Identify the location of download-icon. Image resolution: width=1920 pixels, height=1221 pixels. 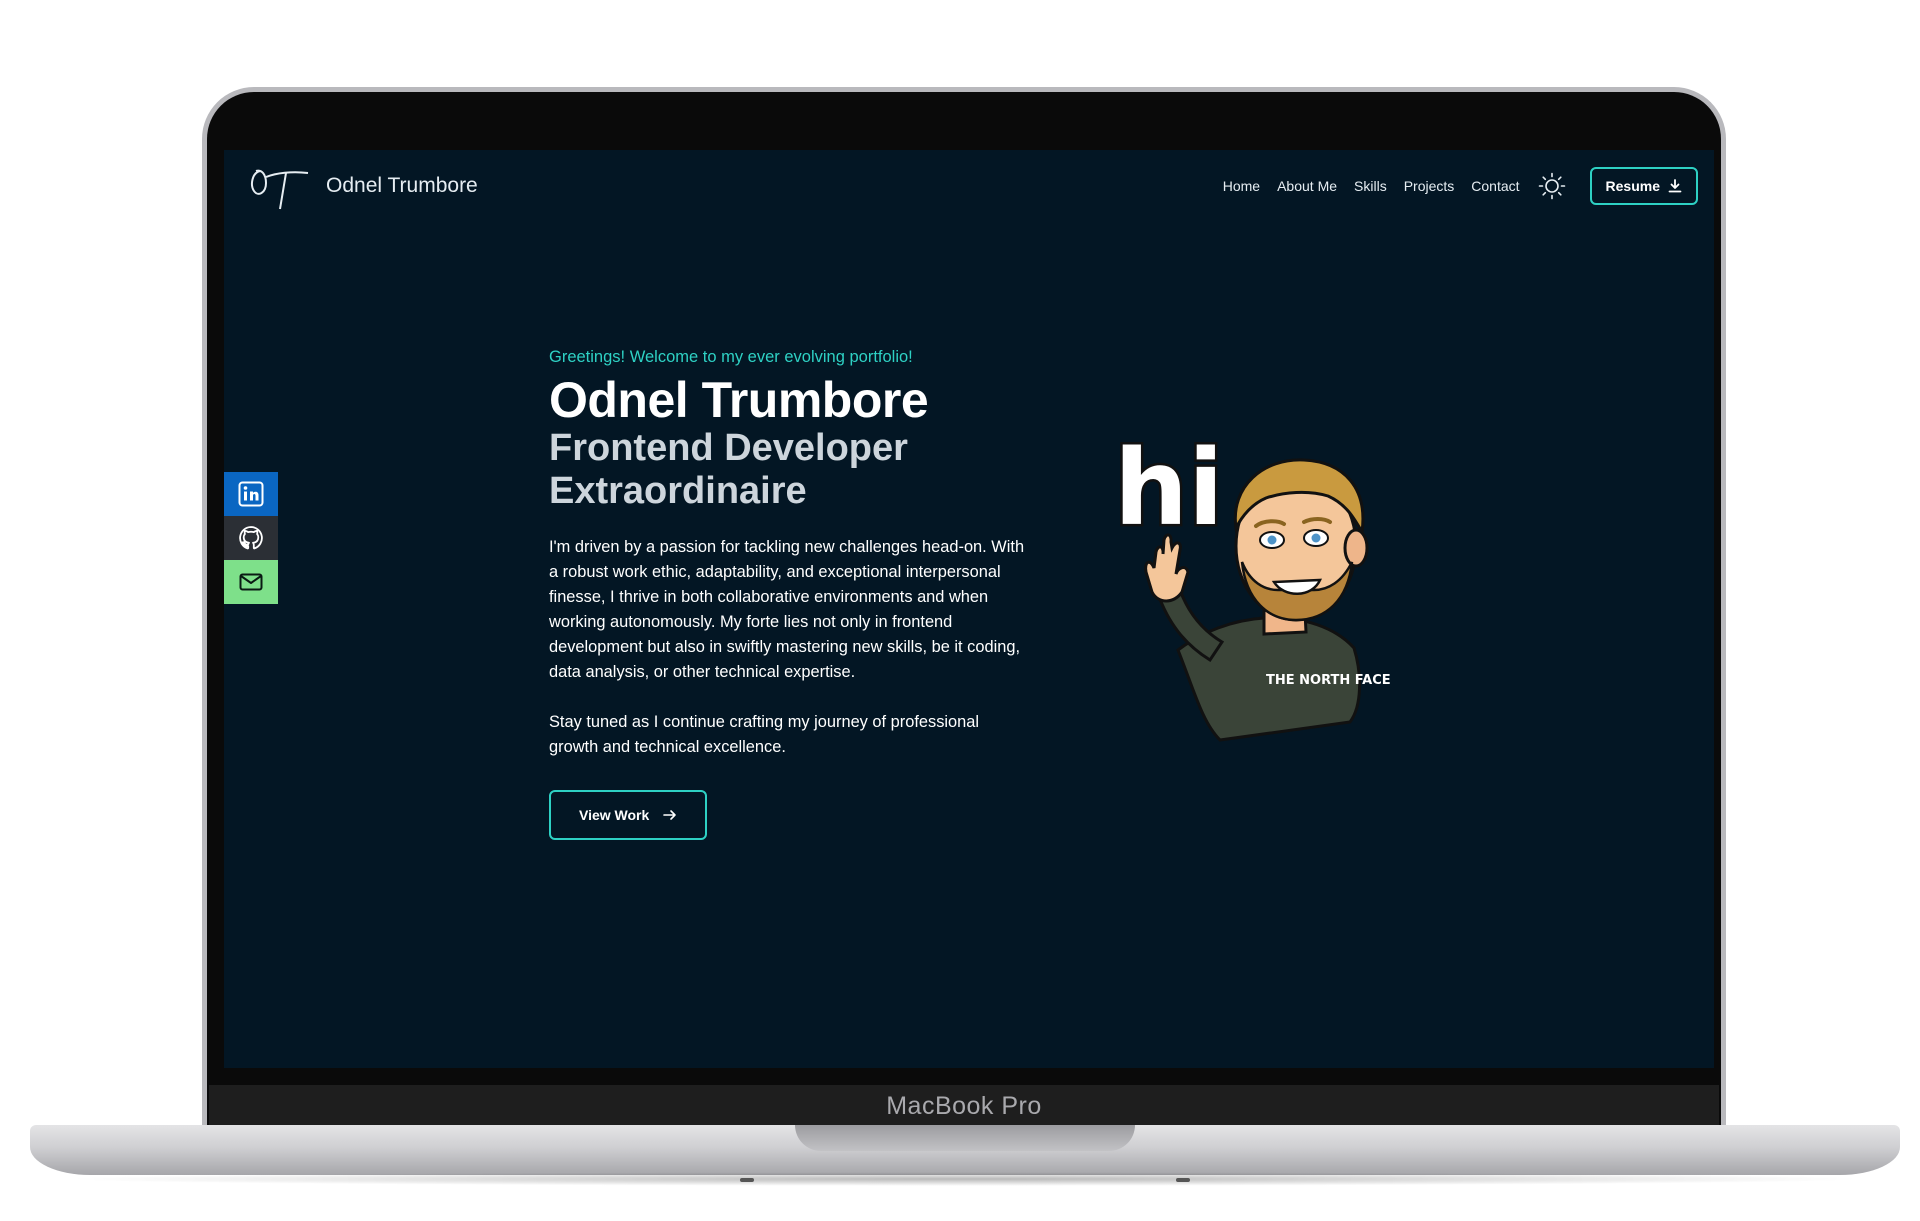
(1675, 186).